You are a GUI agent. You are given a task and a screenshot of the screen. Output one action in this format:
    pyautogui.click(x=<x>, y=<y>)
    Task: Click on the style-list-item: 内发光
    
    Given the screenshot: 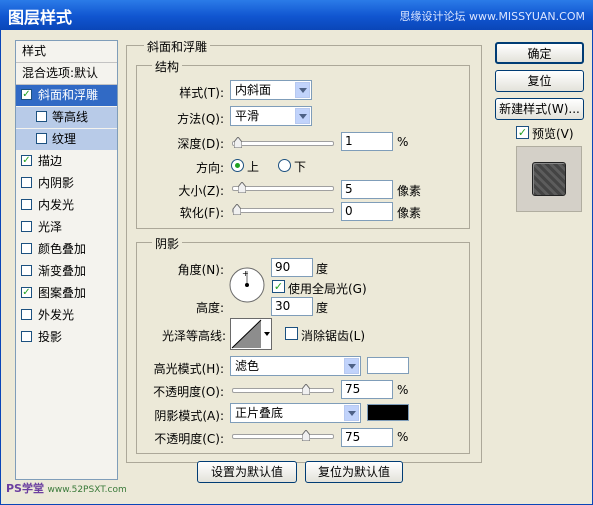 What is the action you would take?
    pyautogui.click(x=66, y=205)
    